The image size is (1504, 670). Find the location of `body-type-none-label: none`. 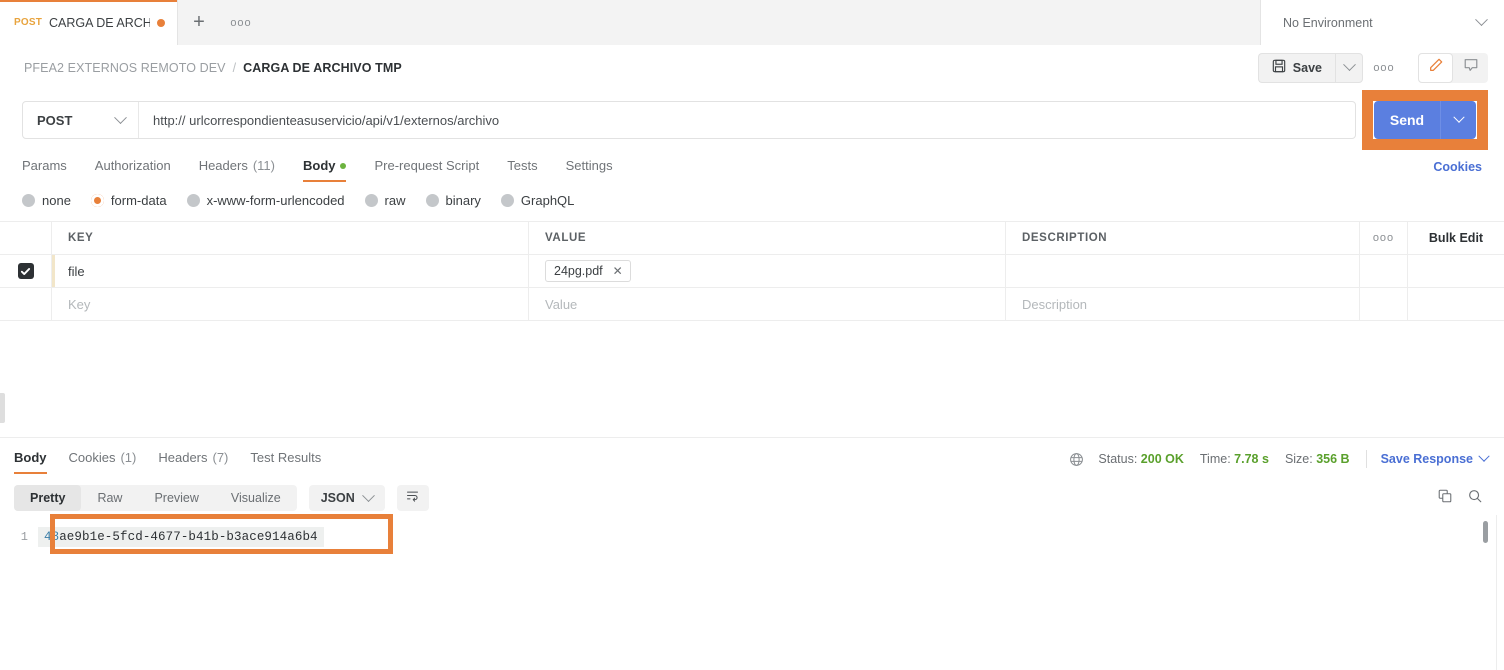

body-type-none-label: none is located at coordinates (56, 200).